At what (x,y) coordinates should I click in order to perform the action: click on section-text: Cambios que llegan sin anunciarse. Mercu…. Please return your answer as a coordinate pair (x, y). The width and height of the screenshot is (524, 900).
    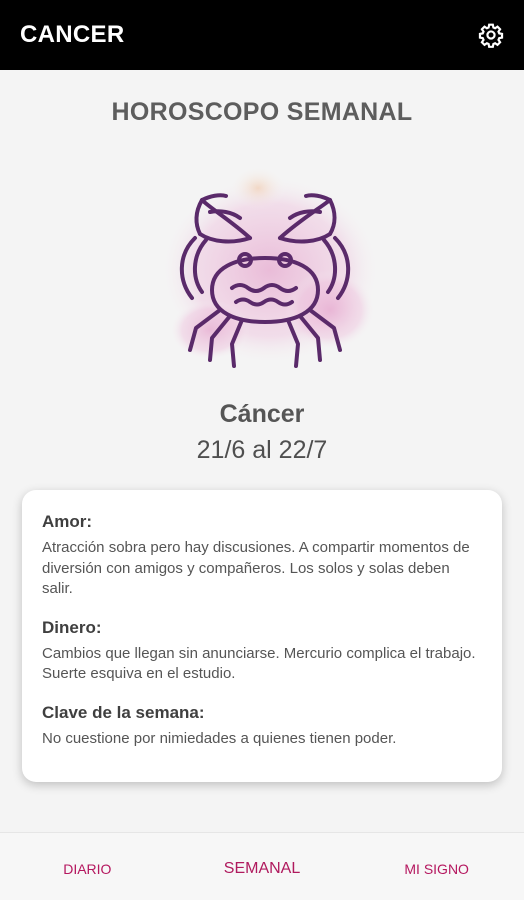
    Looking at the image, I should click on (259, 663).